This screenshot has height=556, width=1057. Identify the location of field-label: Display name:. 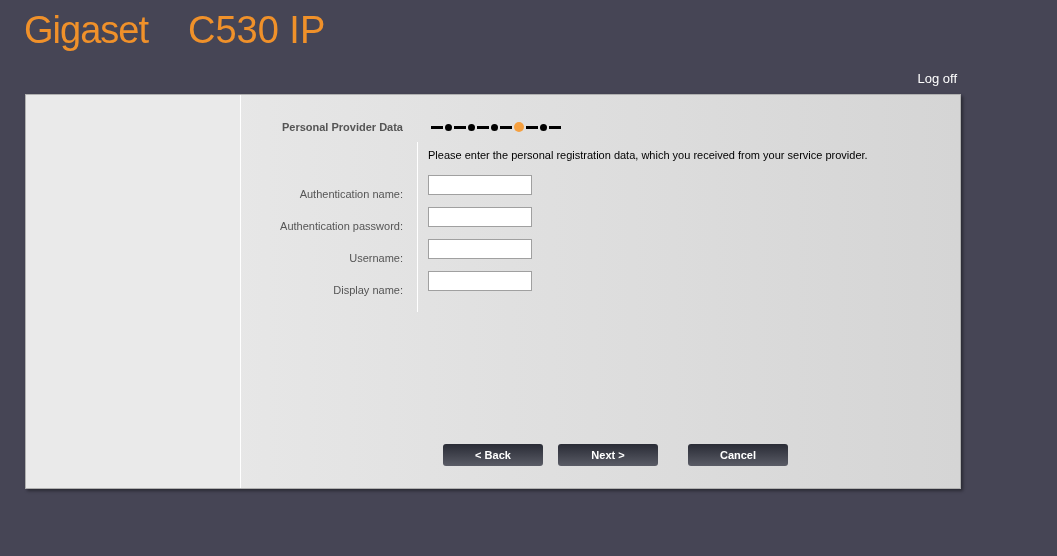
(367, 290).